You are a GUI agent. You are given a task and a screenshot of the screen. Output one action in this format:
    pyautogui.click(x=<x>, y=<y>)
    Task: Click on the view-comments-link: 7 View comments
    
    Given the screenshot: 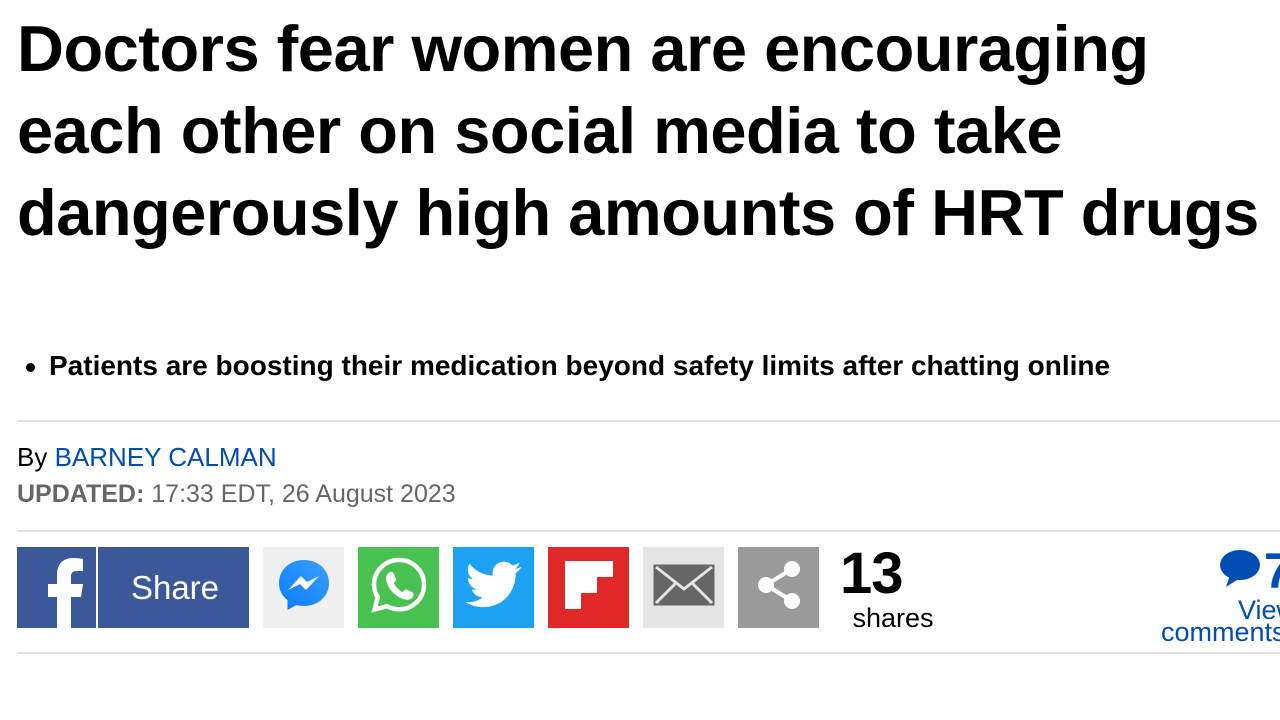 What is the action you would take?
    pyautogui.click(x=1219, y=598)
    